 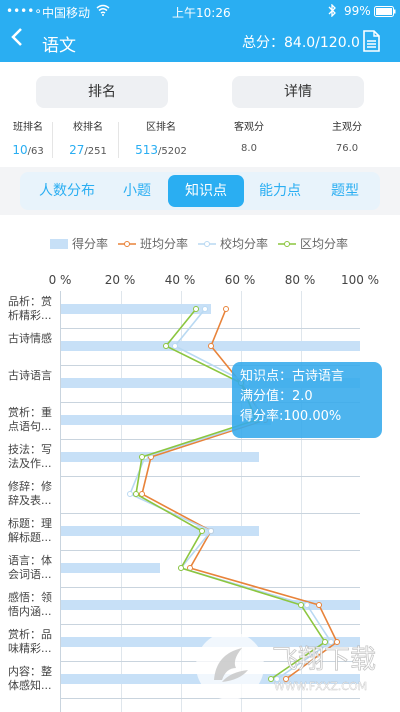 I want to click on ranking-button: 排名, so click(x=102, y=92).